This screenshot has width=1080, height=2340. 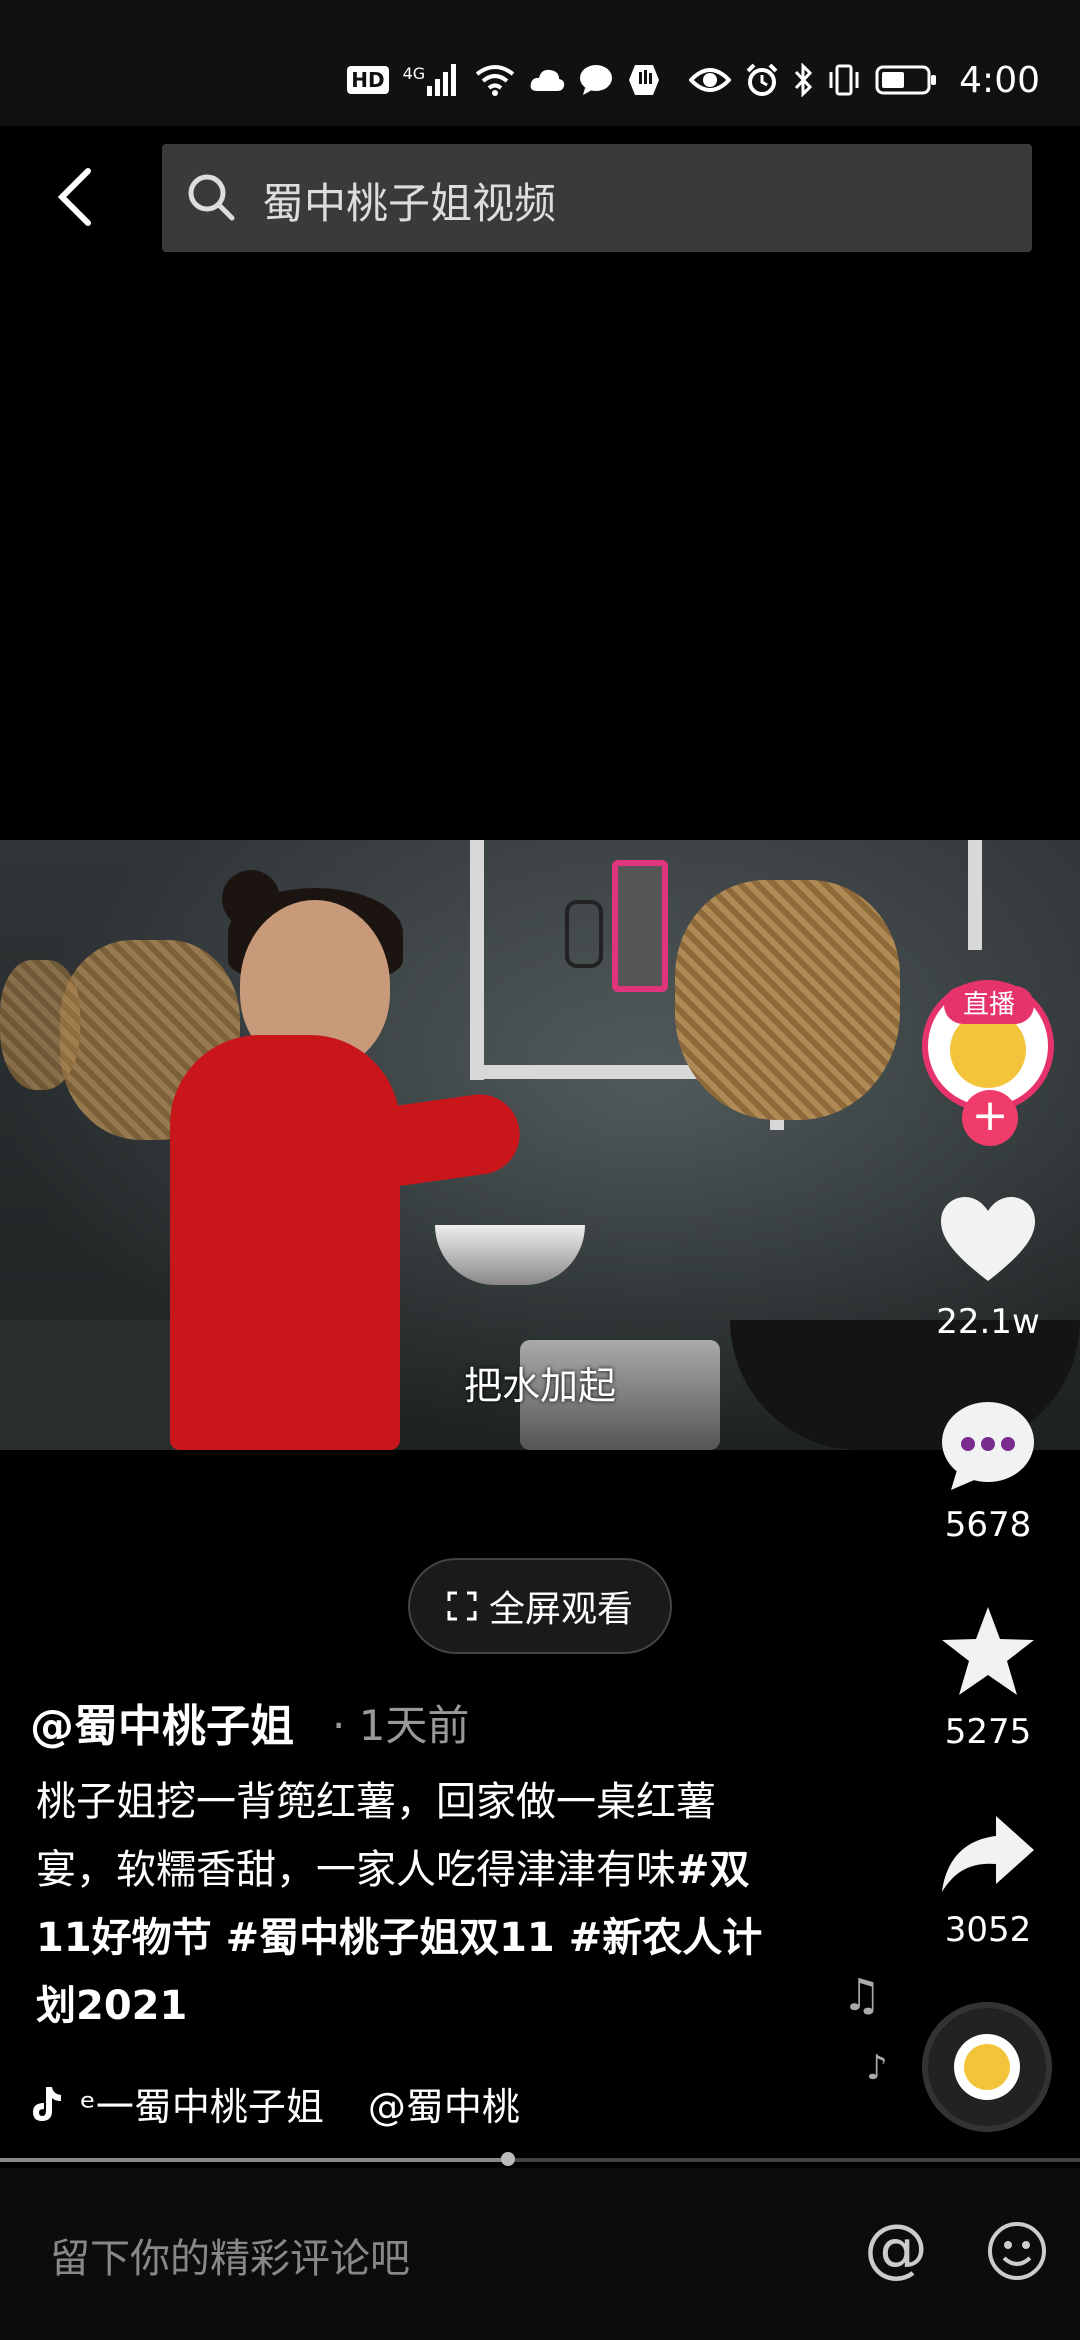 What do you see at coordinates (376, 1836) in the screenshot?
I see `description-text: 桃子姐挖一背篼红薯，回家做一桌红薯宴，软糯香甜，一家人吃得津津有味` at bounding box center [376, 1836].